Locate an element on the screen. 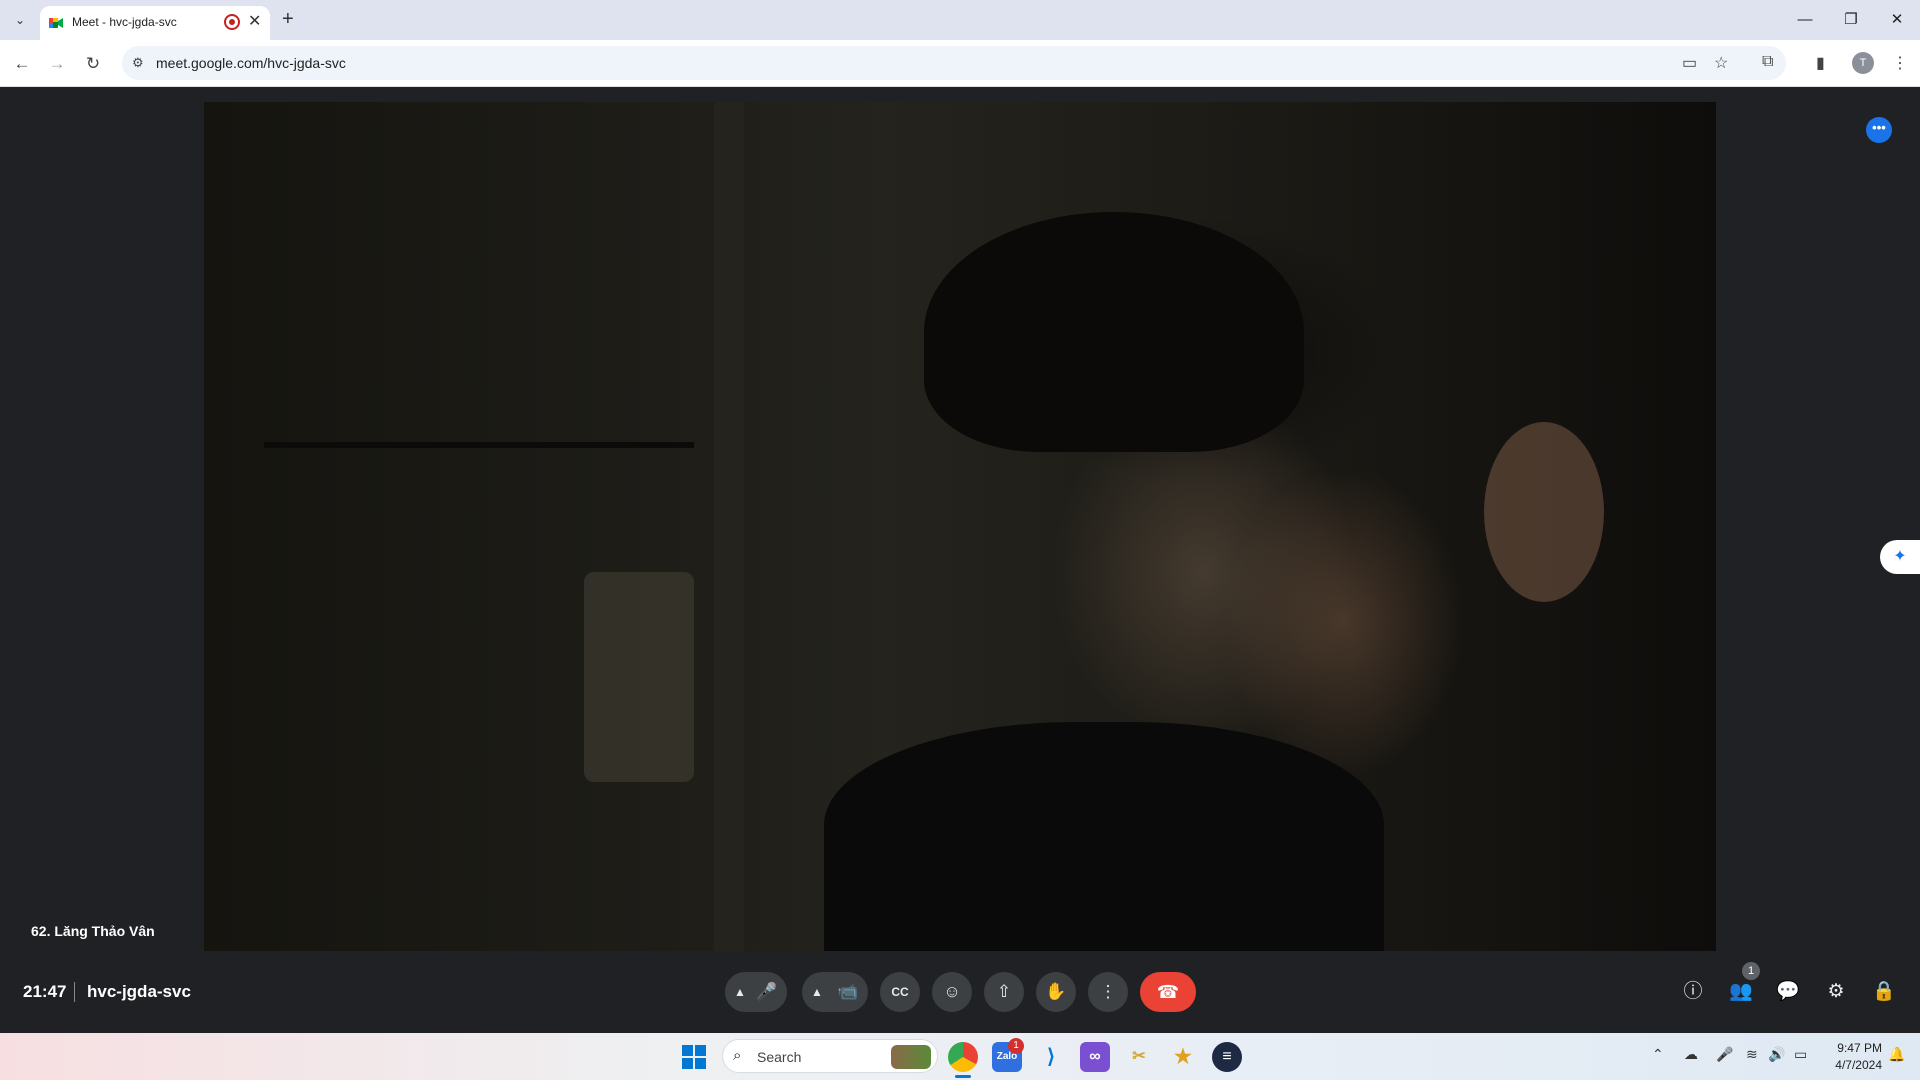  camera-in-use-icon: ▭ is located at coordinates (1689, 63).